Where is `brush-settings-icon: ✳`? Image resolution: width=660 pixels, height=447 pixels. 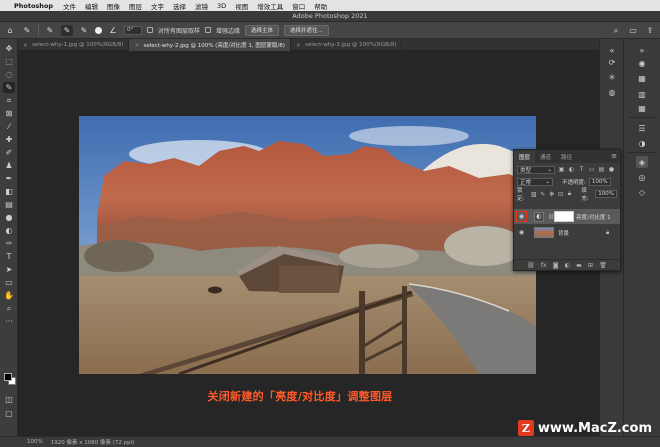 brush-settings-icon: ✳ is located at coordinates (612, 77).